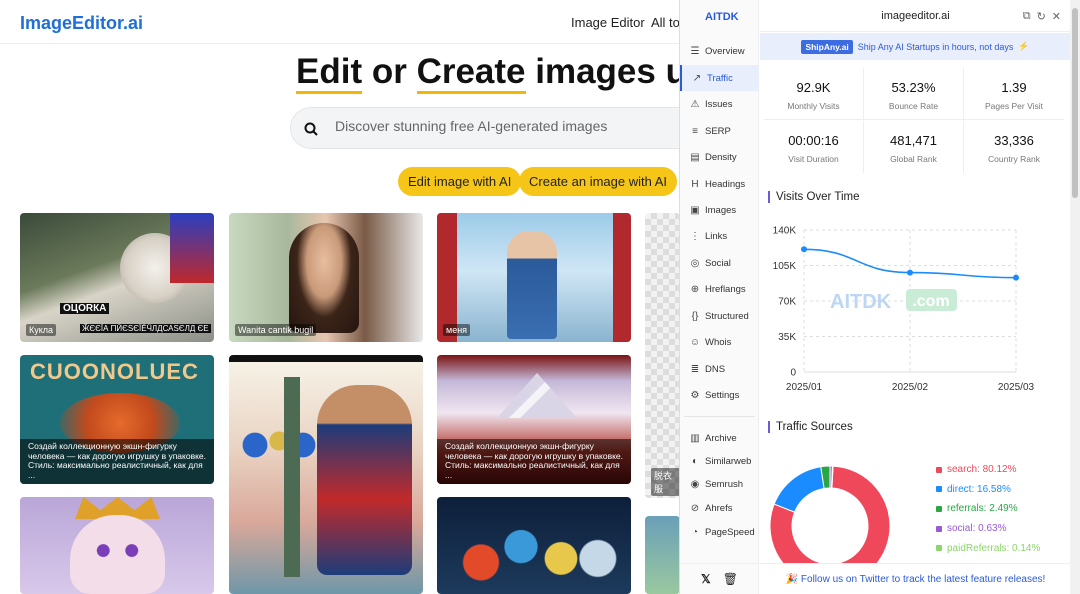 The width and height of the screenshot is (1080, 594). I want to click on sidebar-item-traffic: ↗ Traffic, so click(719, 78).